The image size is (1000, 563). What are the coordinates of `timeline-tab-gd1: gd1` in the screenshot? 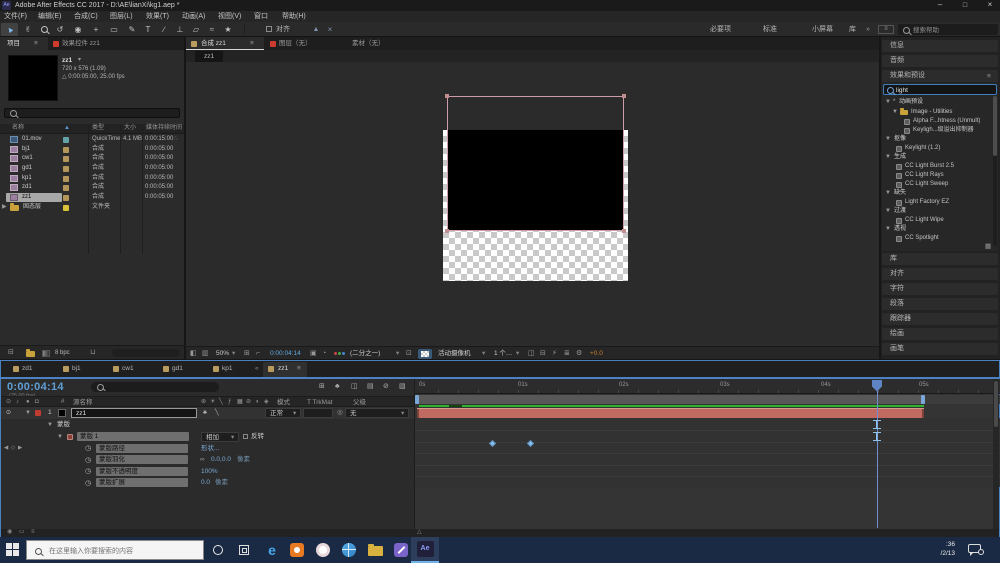 It's located at (177, 368).